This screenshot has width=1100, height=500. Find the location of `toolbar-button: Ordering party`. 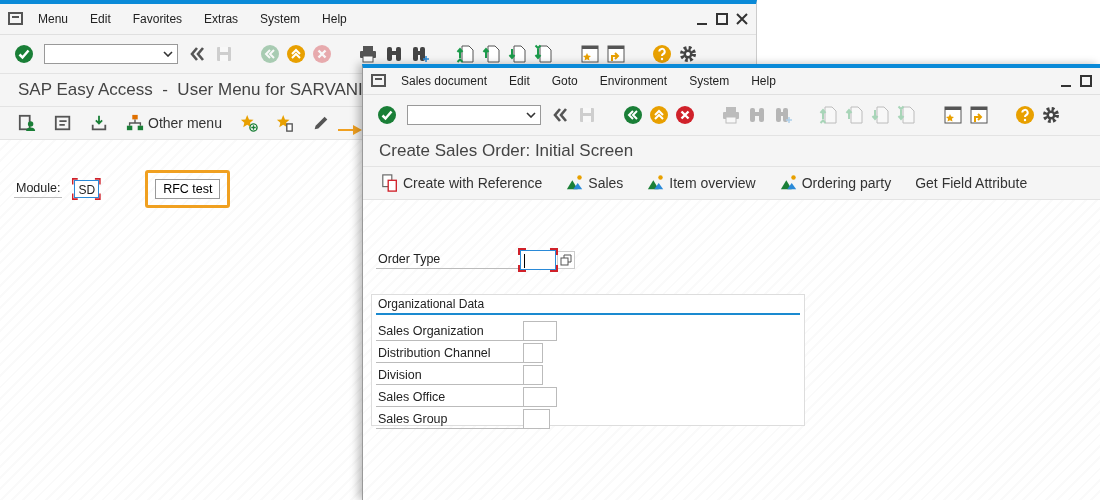

toolbar-button: Ordering party is located at coordinates (835, 183).